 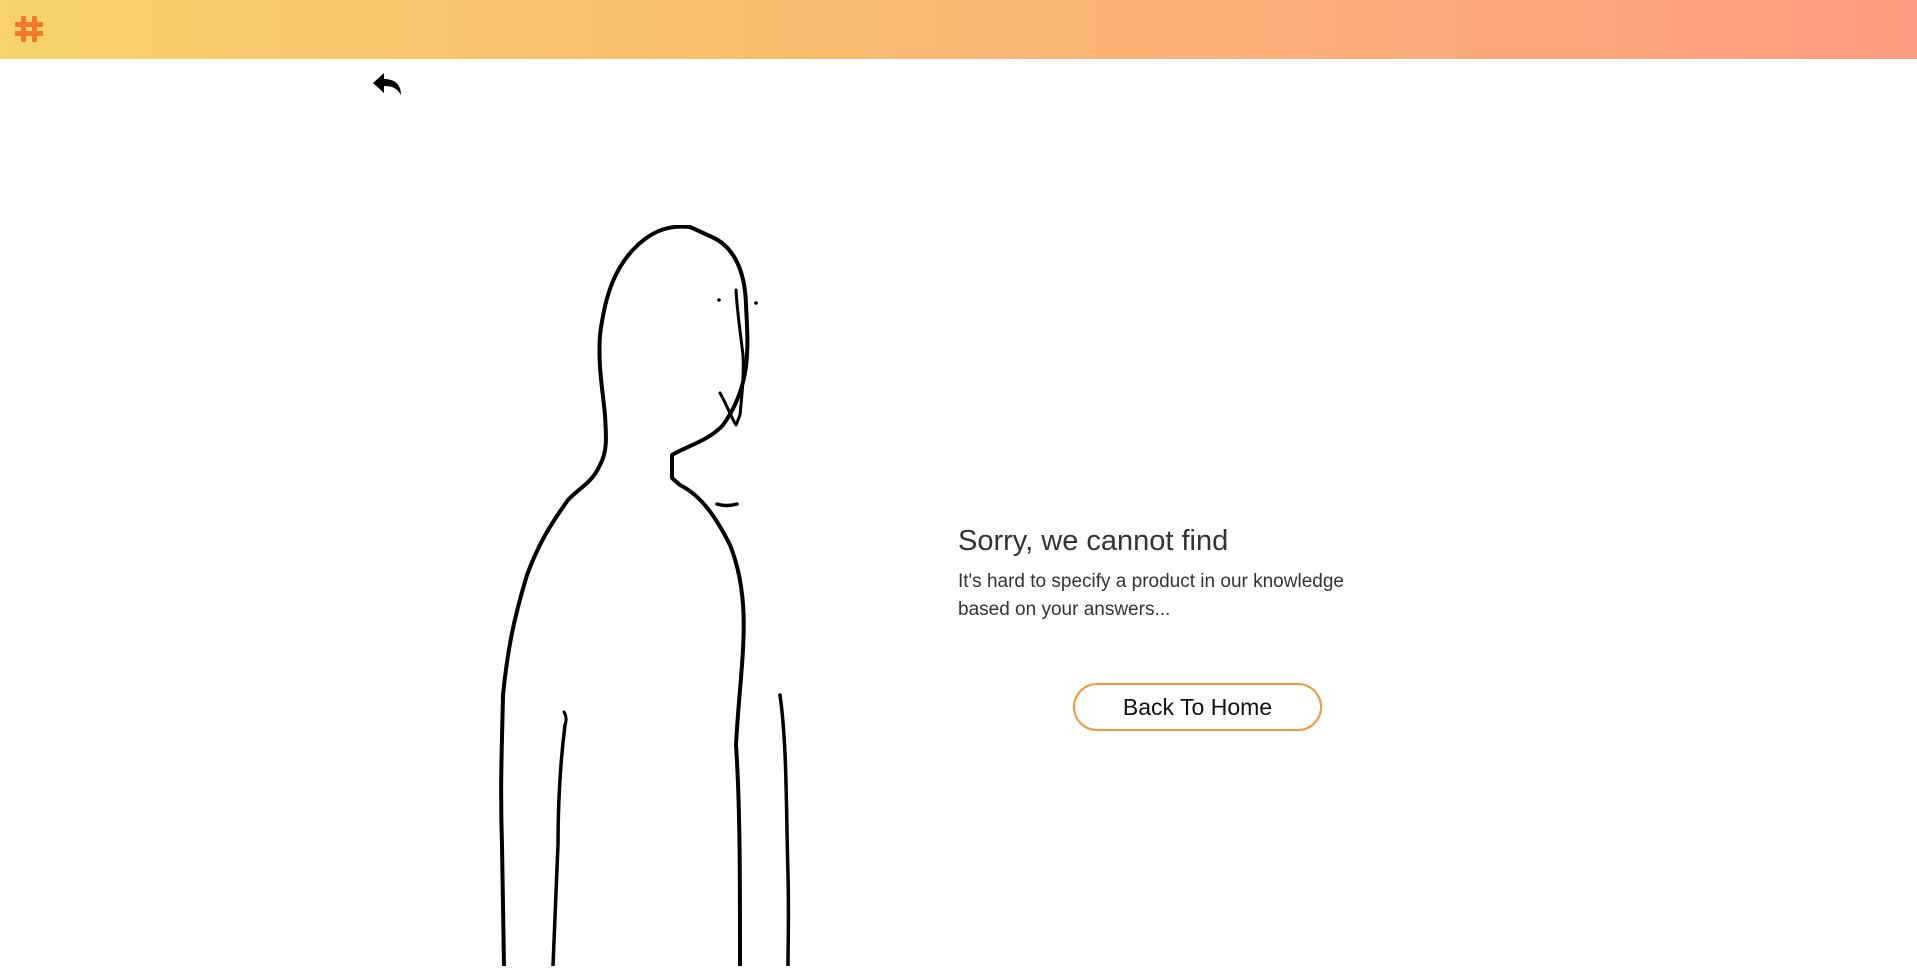 What do you see at coordinates (1093, 541) in the screenshot?
I see `not-found-title: Sorry, we cannot find` at bounding box center [1093, 541].